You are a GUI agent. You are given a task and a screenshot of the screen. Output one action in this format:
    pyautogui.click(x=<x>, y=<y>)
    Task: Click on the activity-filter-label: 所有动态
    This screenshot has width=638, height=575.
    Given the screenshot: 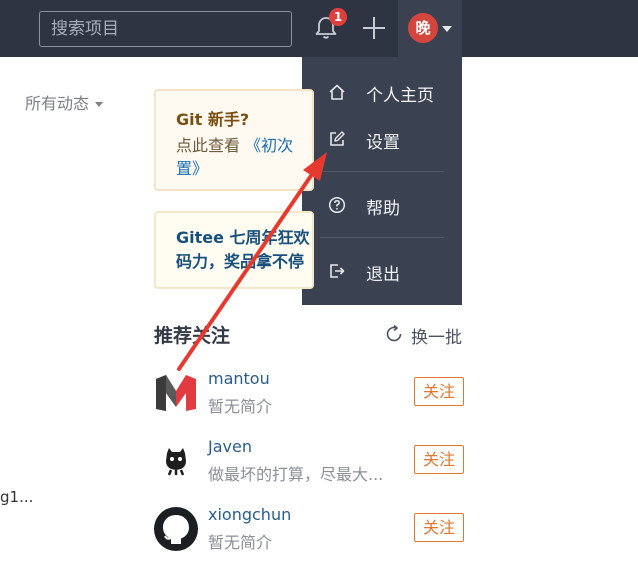 What is the action you would take?
    pyautogui.click(x=57, y=103)
    